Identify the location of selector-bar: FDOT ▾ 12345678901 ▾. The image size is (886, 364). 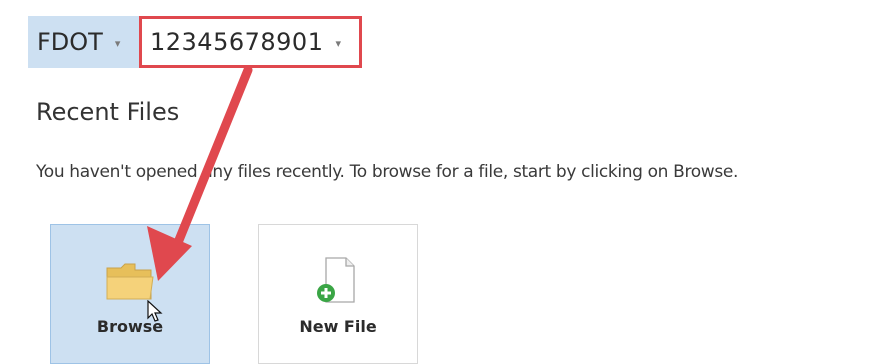
(195, 42).